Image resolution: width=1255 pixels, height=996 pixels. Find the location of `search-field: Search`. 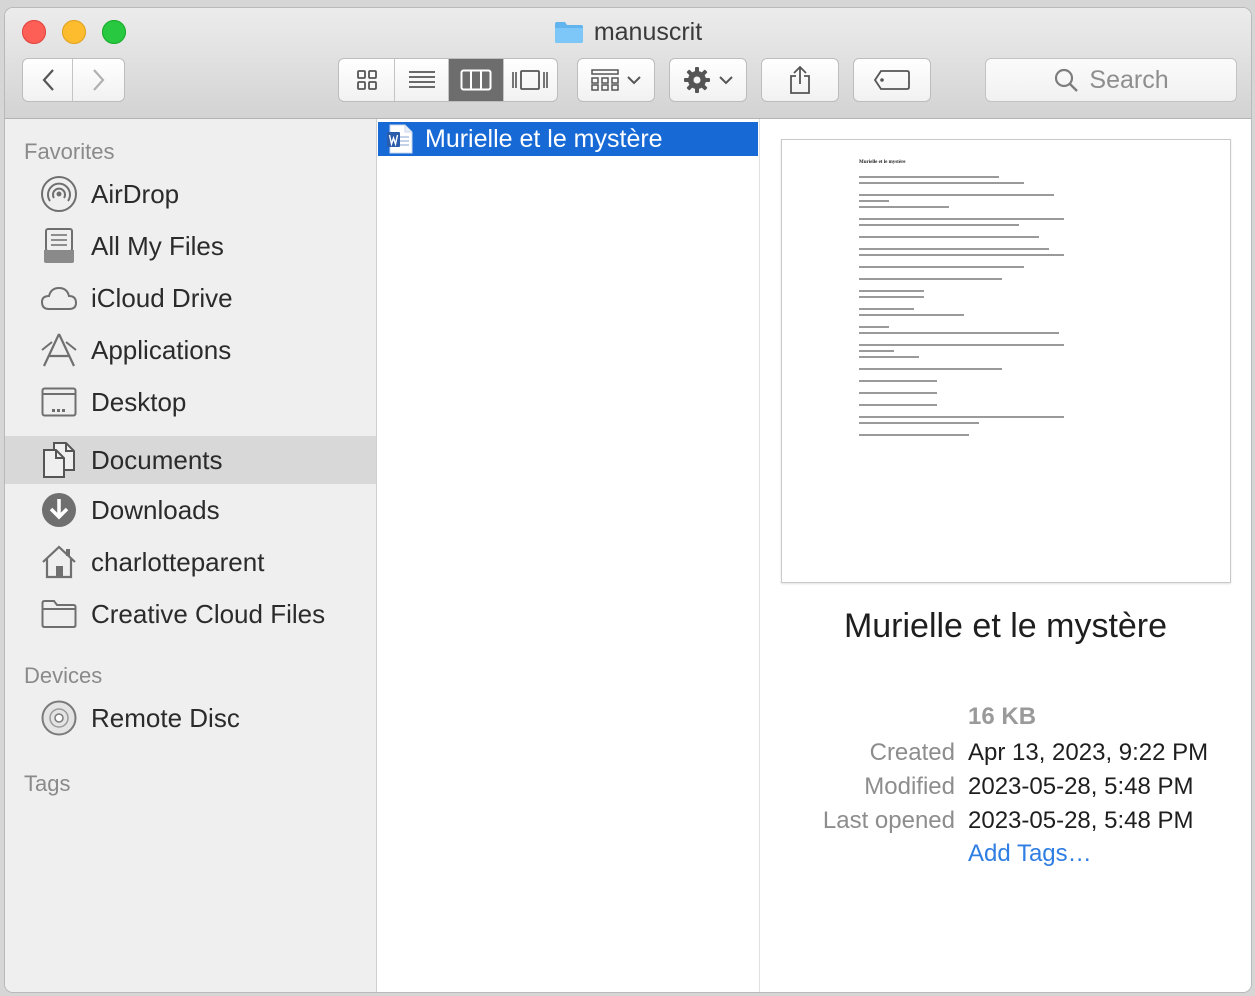

search-field: Search is located at coordinates (1111, 80).